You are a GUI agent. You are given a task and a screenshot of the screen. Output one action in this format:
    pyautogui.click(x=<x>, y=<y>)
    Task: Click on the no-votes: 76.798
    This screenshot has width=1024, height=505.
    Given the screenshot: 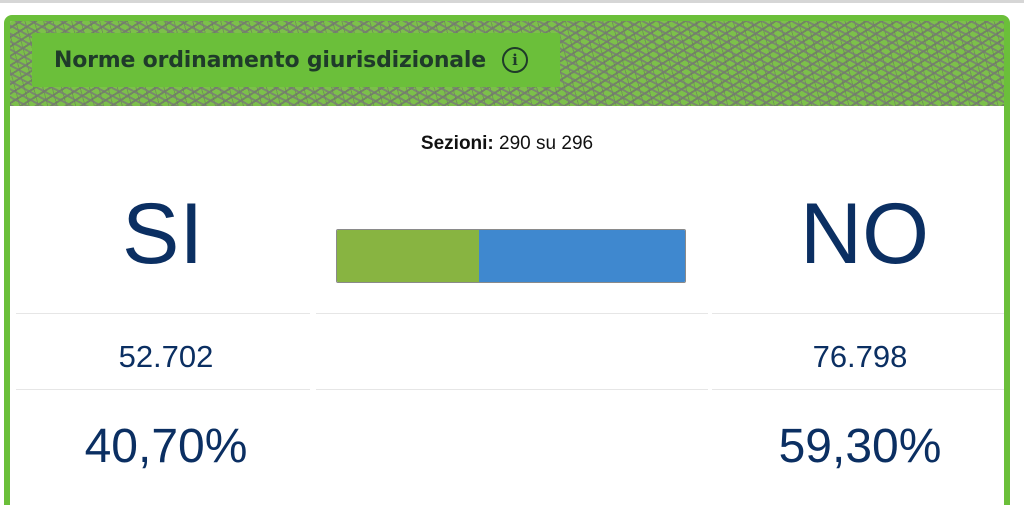 What is the action you would take?
    pyautogui.click(x=860, y=356)
    